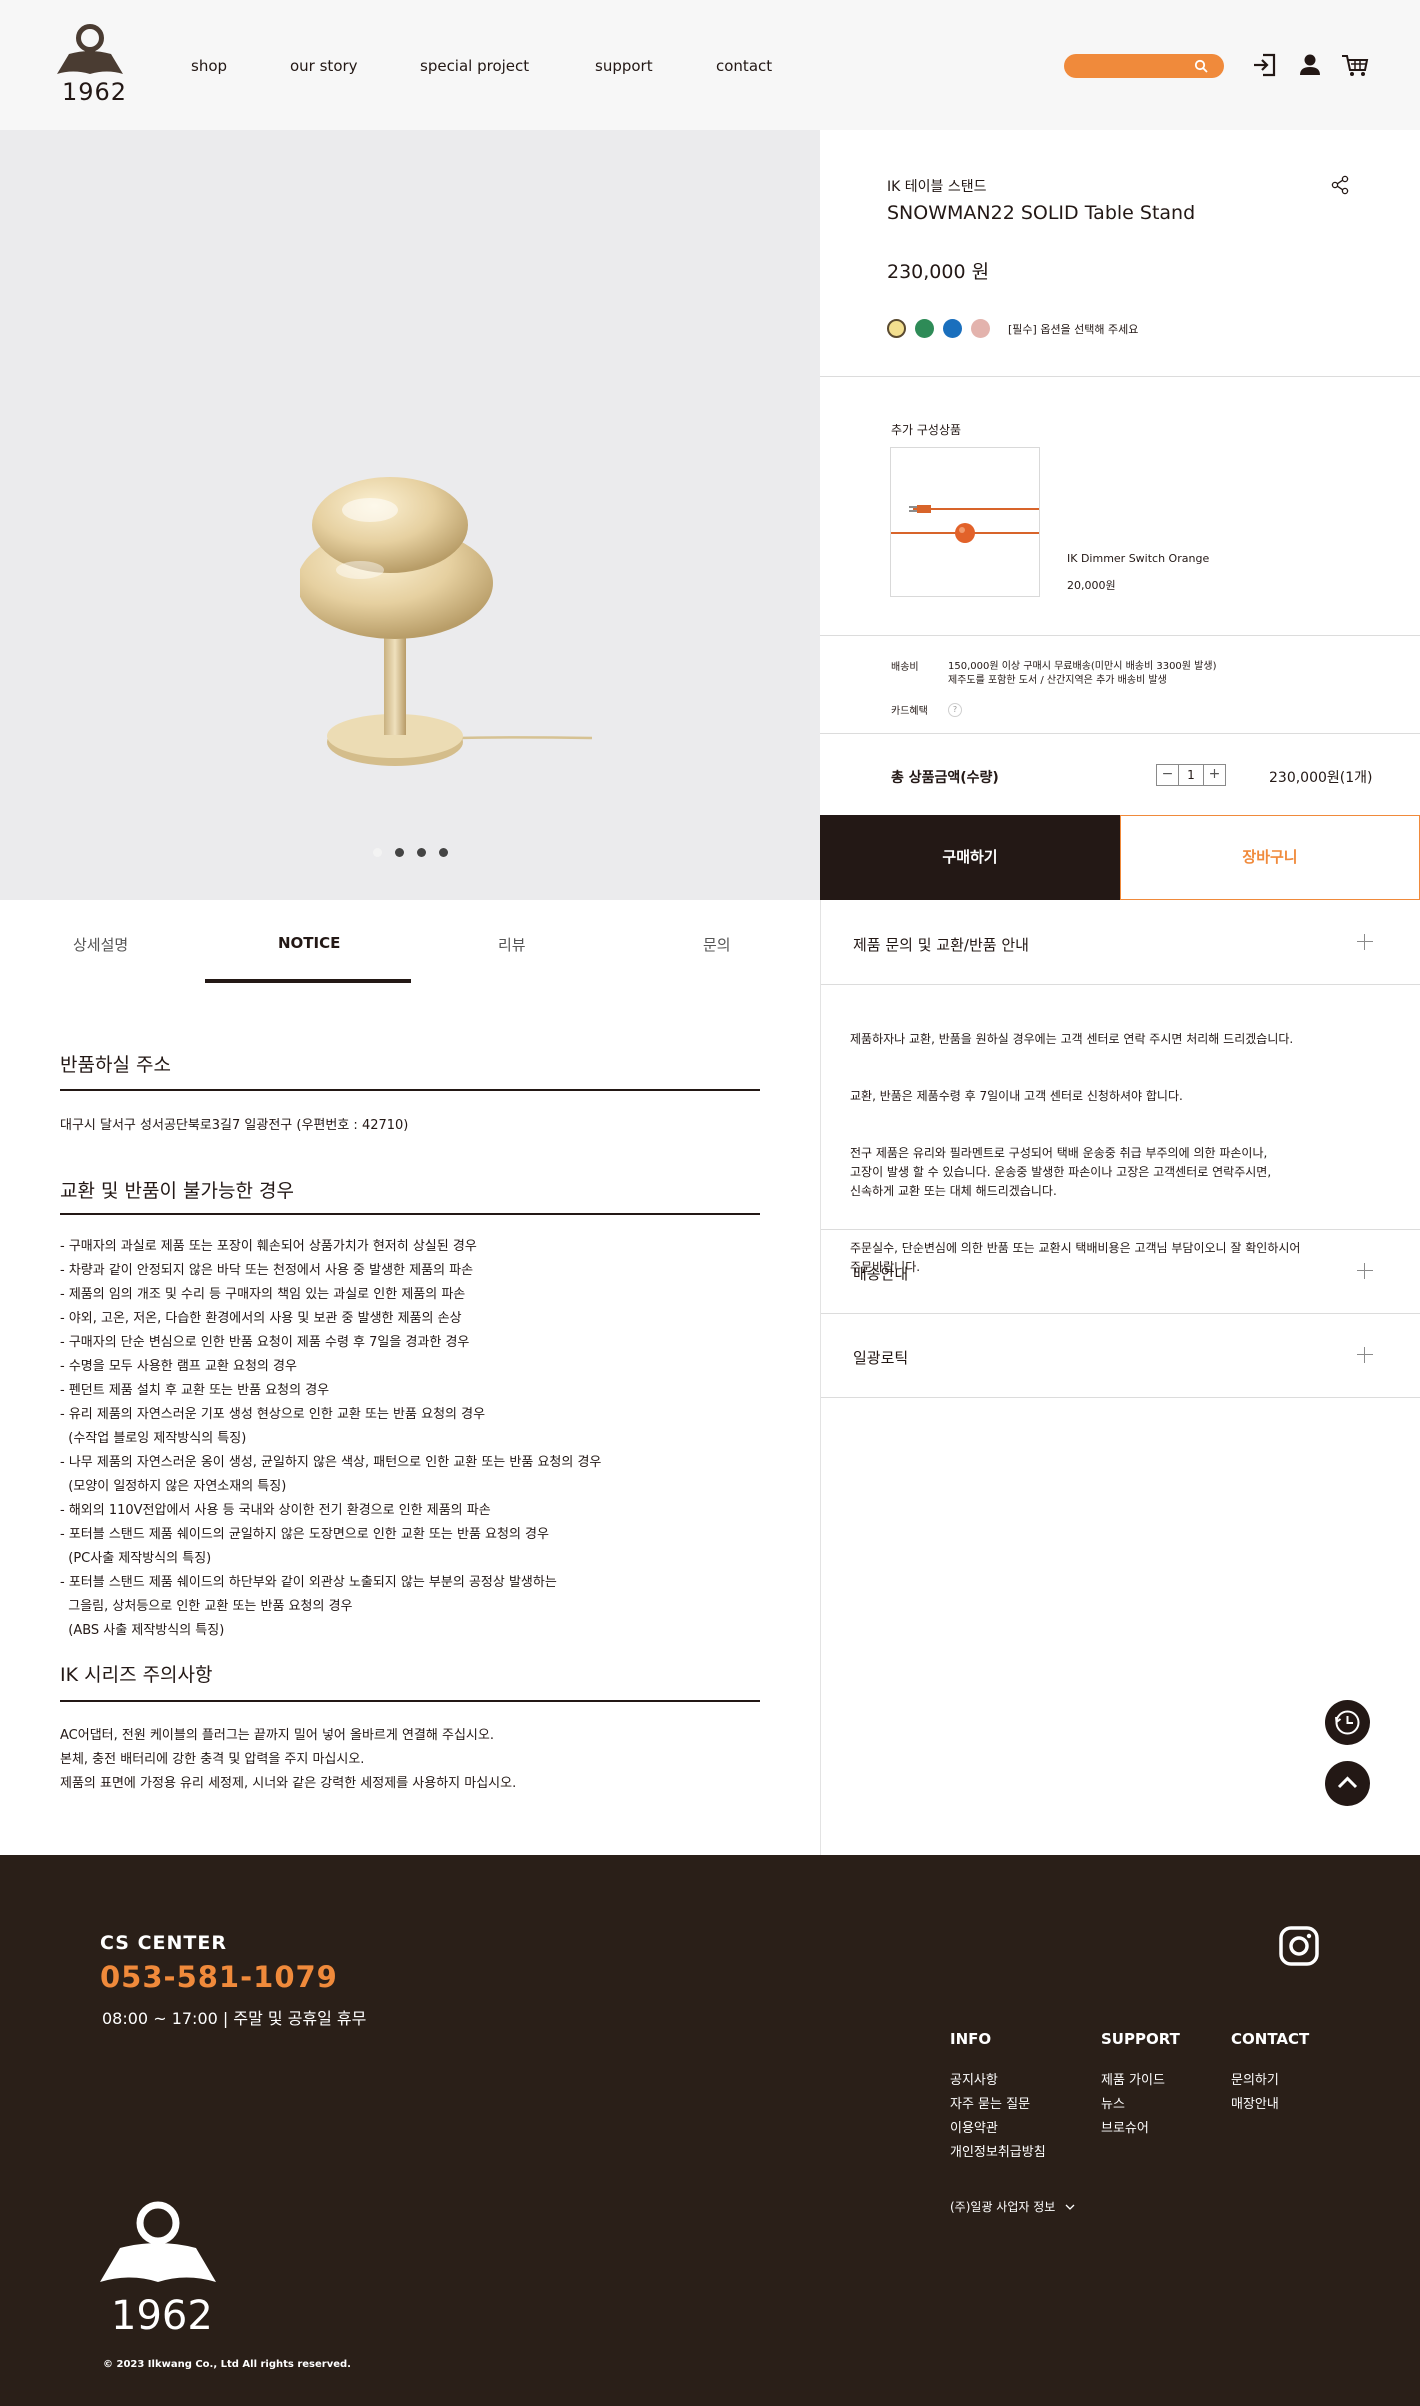 The height and width of the screenshot is (2406, 1420). Describe the element at coordinates (212, 1759) in the screenshot. I see `list-item: 본체, 충전 배터리에 강한 충격 및 압력을 주지 마십시오.` at that location.